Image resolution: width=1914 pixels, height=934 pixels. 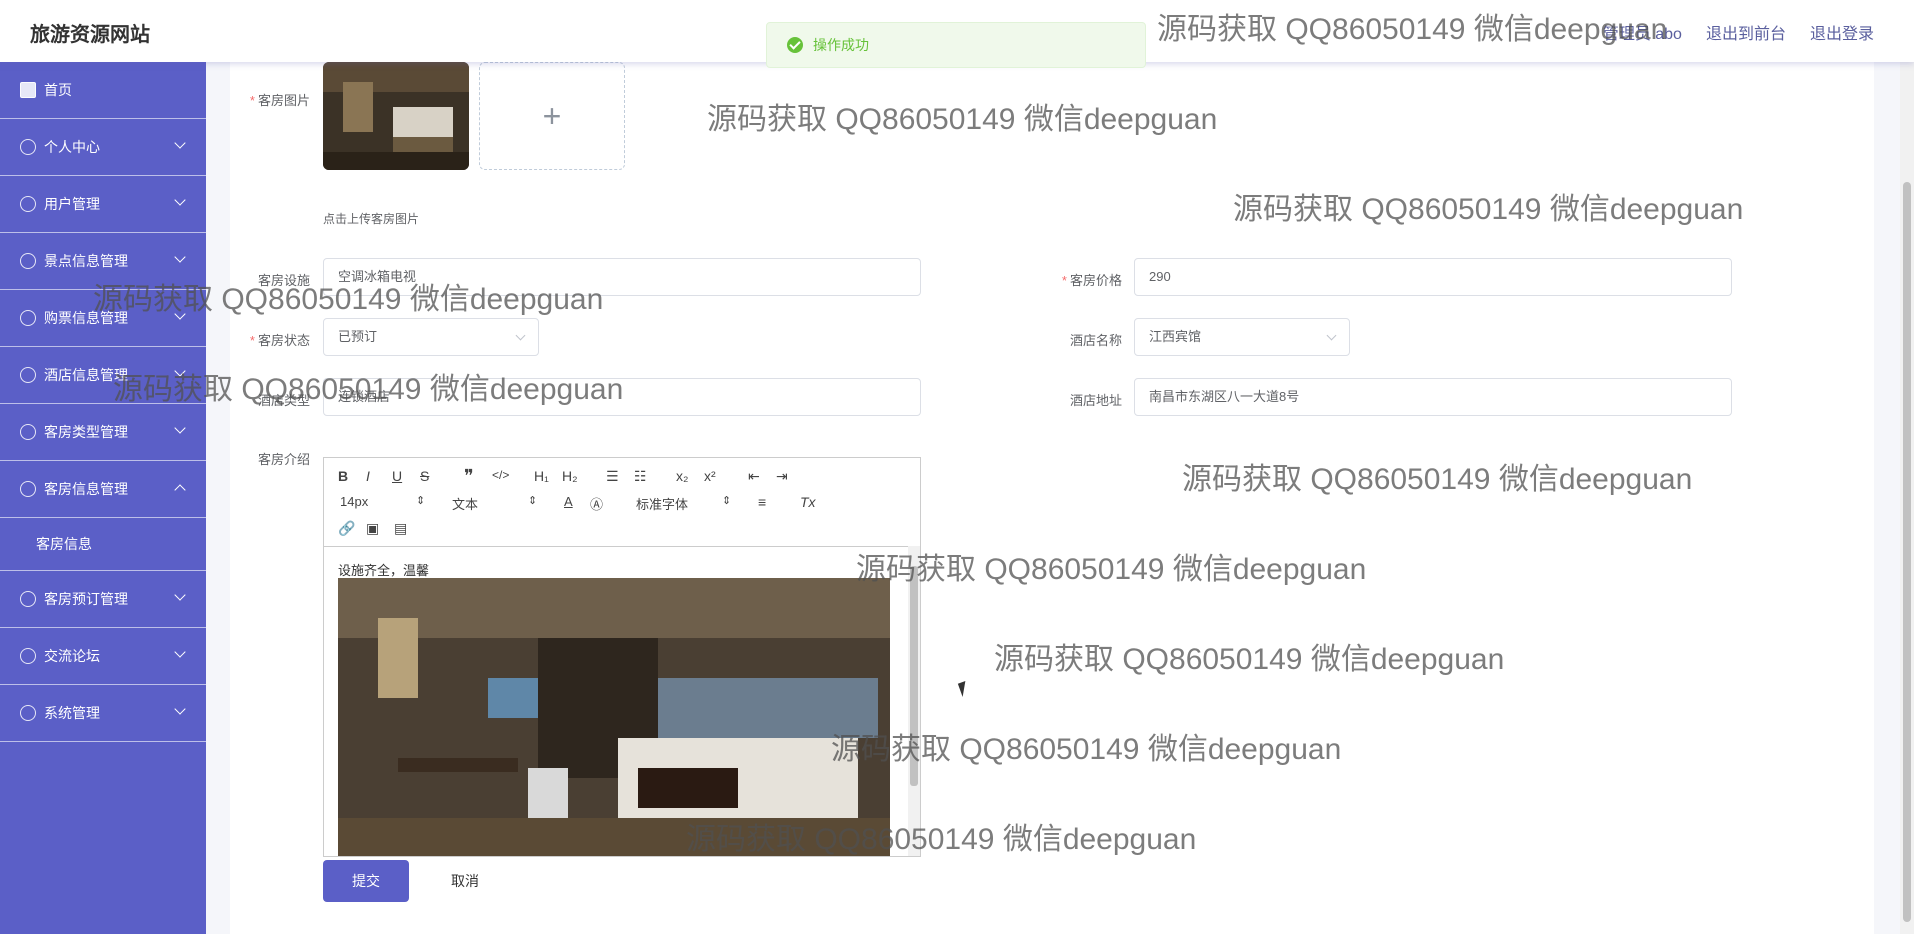 I want to click on header-actions: 管理员 abo 退出到前台 退出登录, so click(x=1738, y=32).